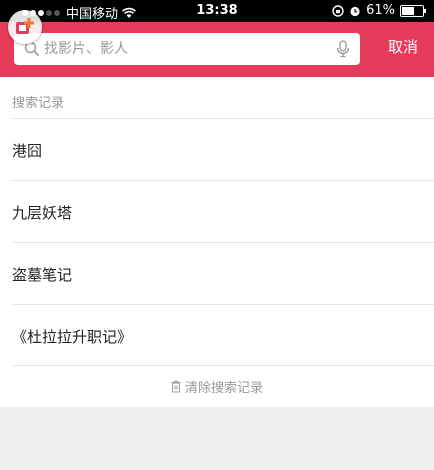 This screenshot has height=470, width=434. I want to click on alarm-icon, so click(355, 11).